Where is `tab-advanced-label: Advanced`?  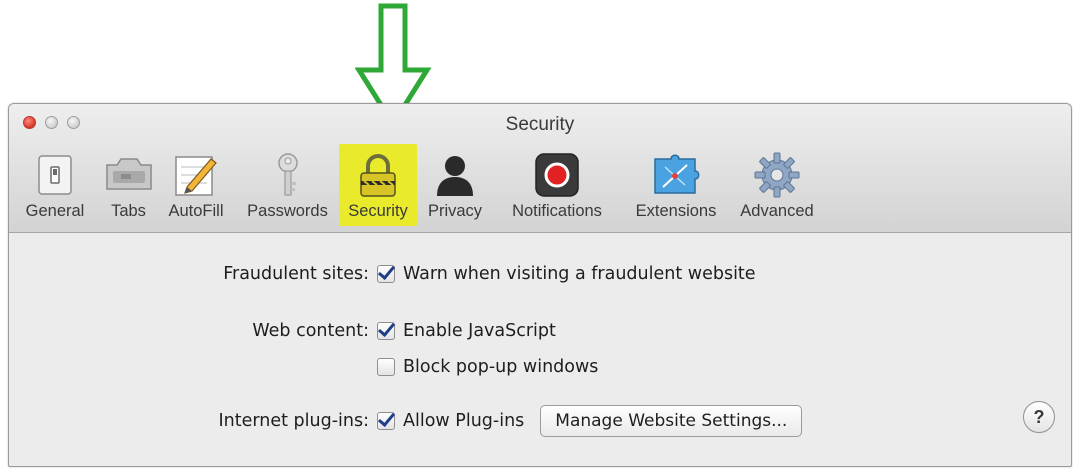
tab-advanced-label: Advanced is located at coordinates (777, 211).